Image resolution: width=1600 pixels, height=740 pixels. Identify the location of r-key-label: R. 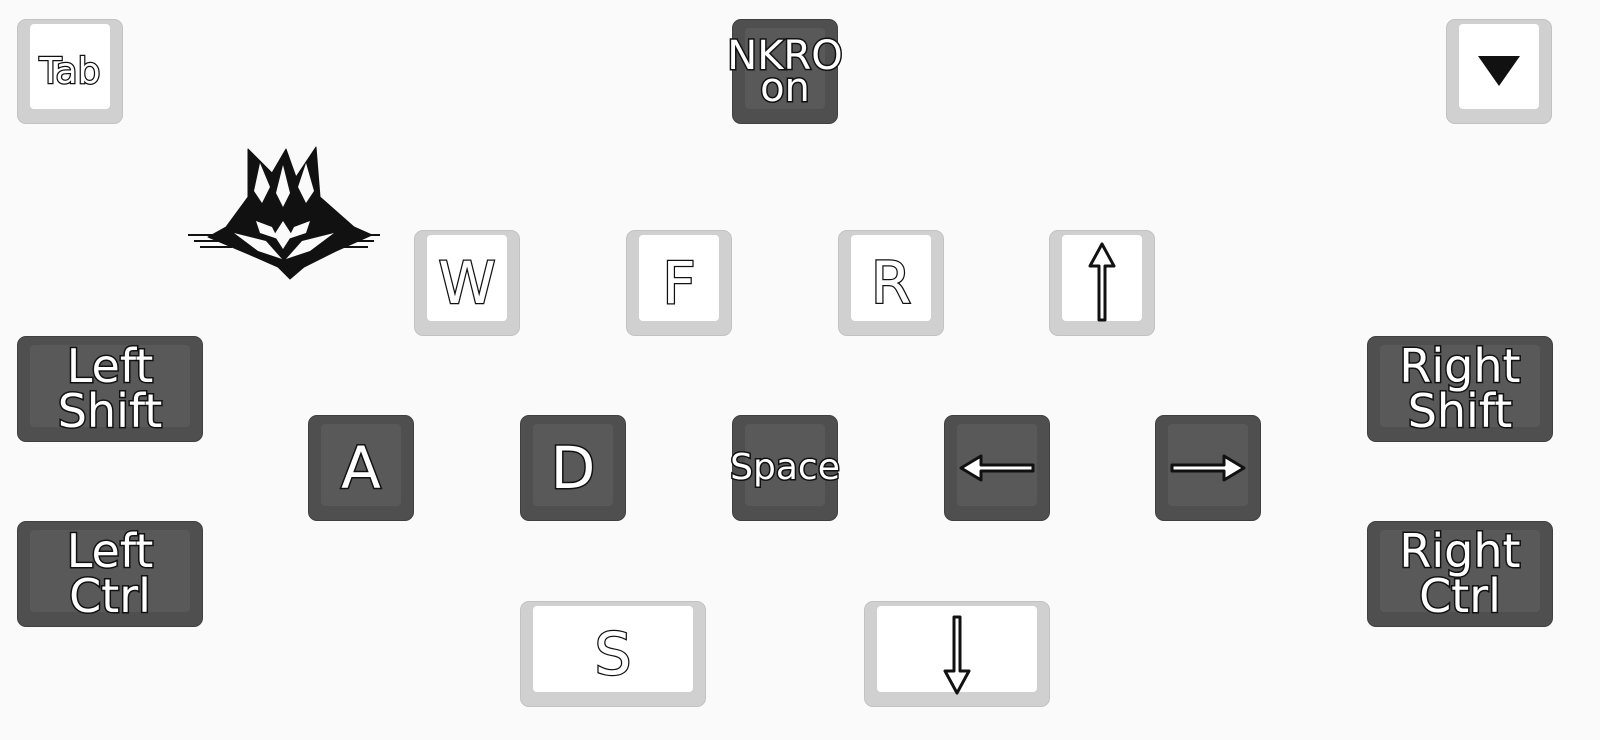
(891, 282).